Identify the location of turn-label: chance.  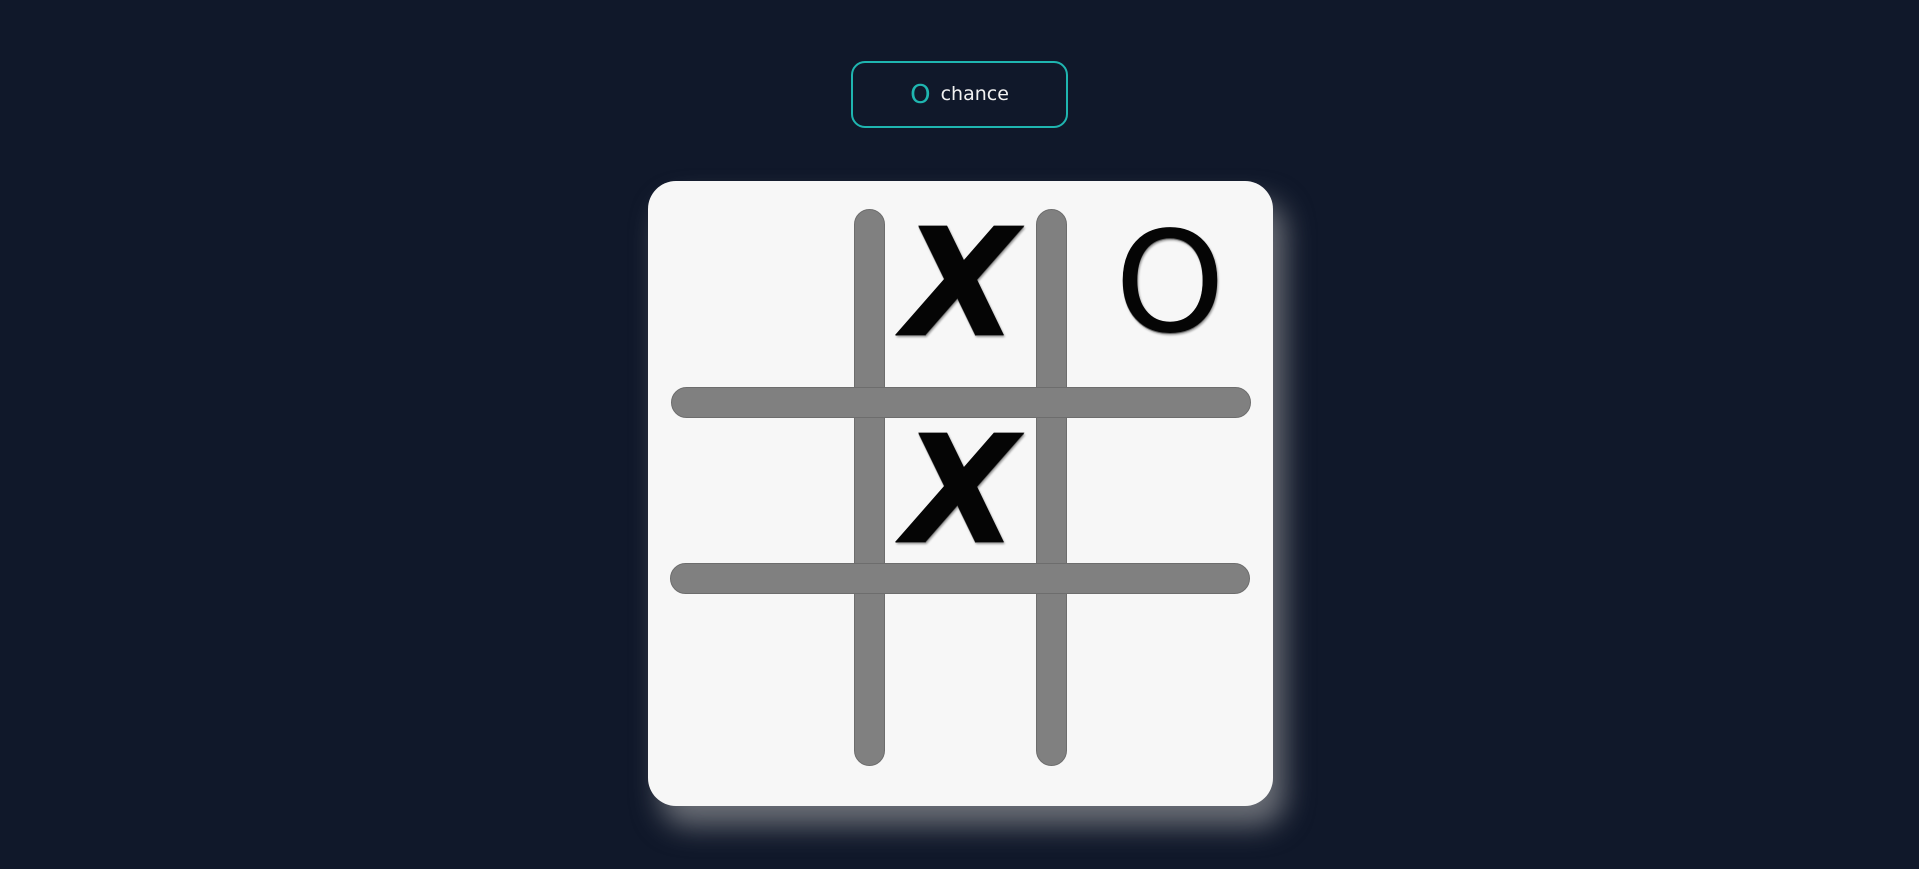
(974, 94).